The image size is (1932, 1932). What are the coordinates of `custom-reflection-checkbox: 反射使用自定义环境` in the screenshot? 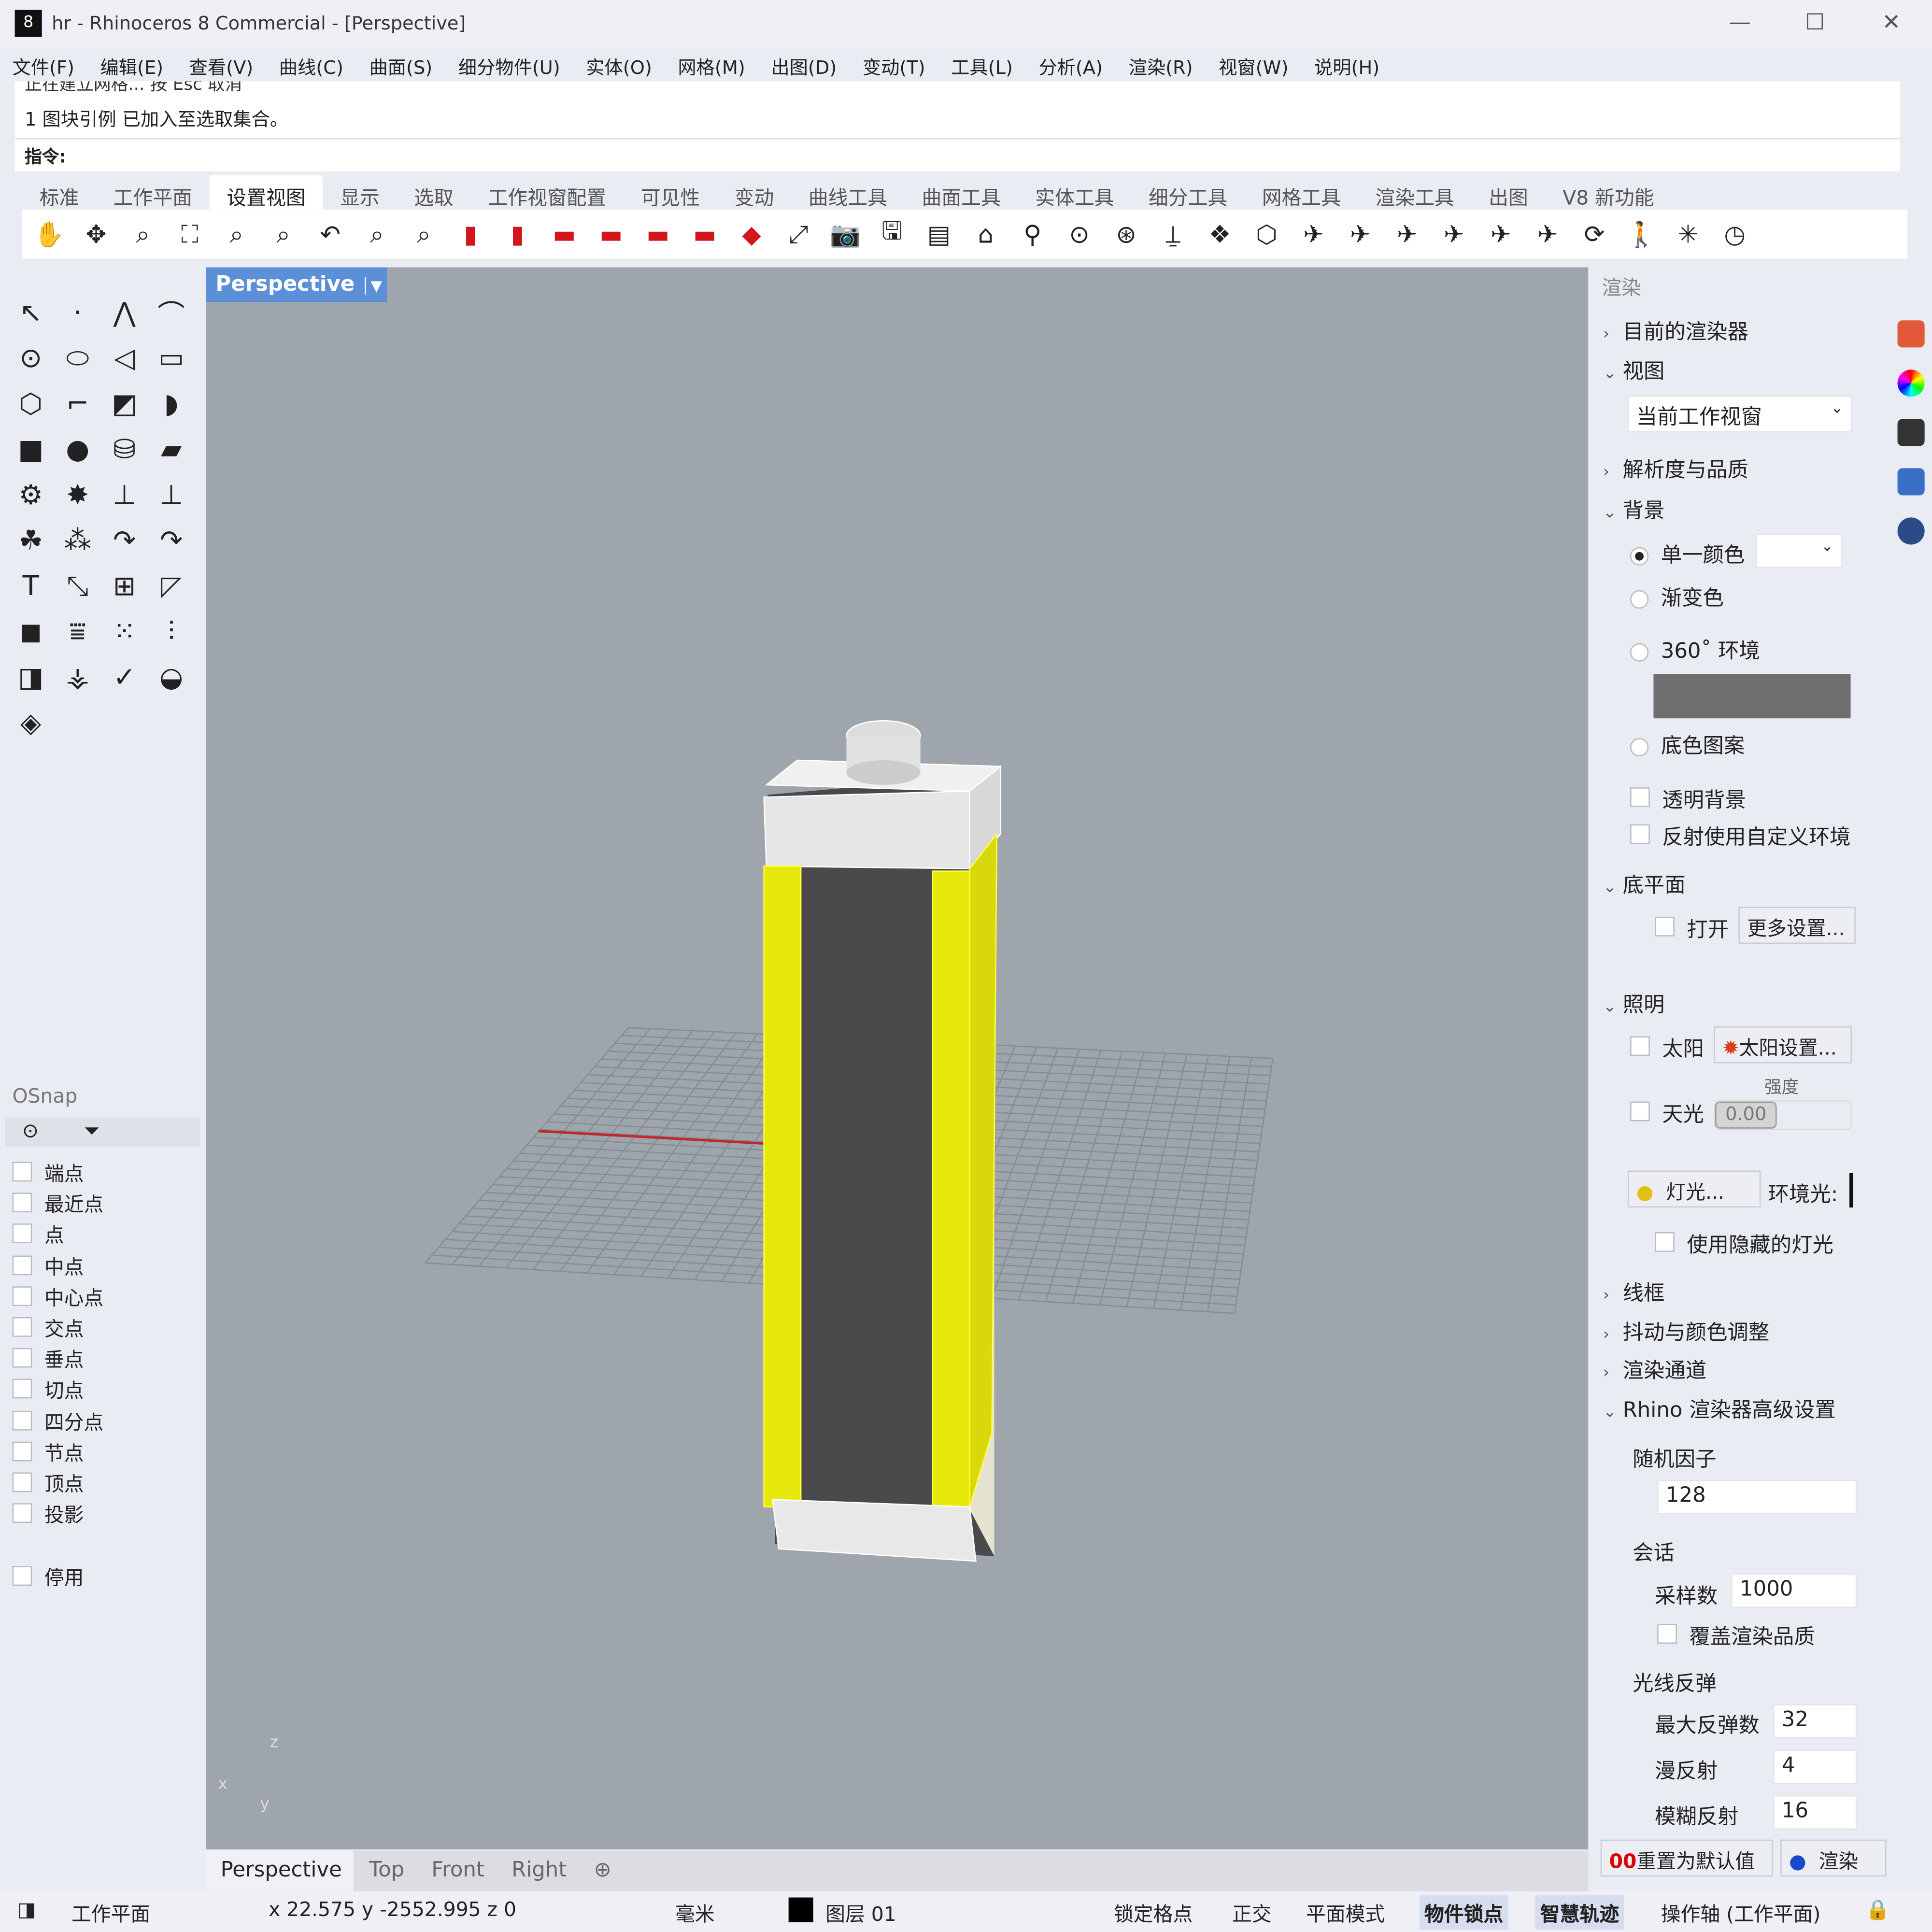 It's located at (1740, 834).